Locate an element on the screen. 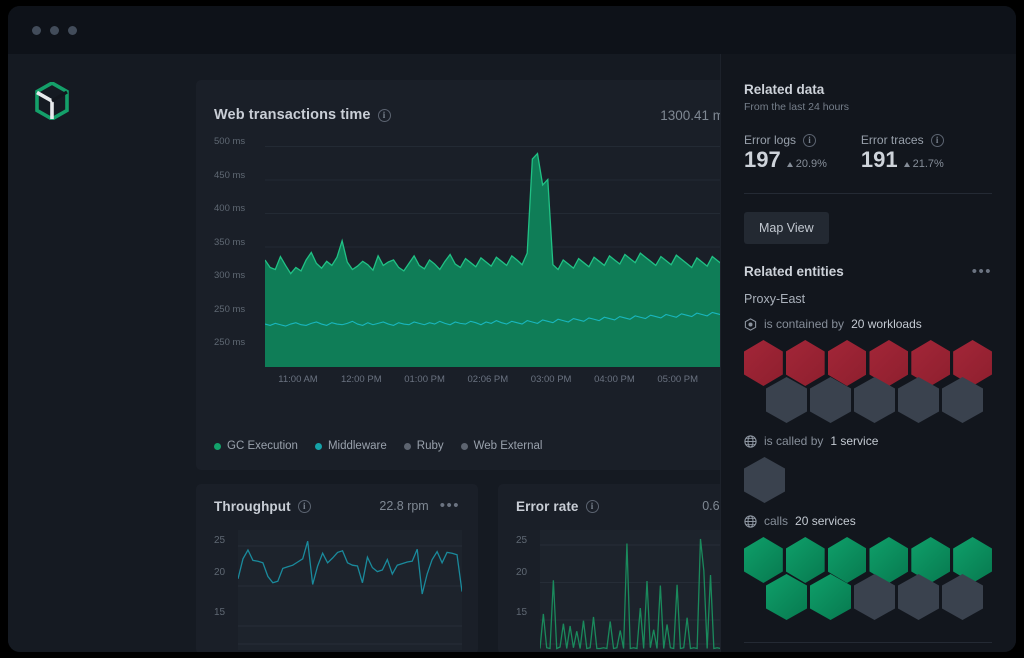  chart-legend: GC Execution Middleware Ruby Web External is located at coordinates (378, 446).